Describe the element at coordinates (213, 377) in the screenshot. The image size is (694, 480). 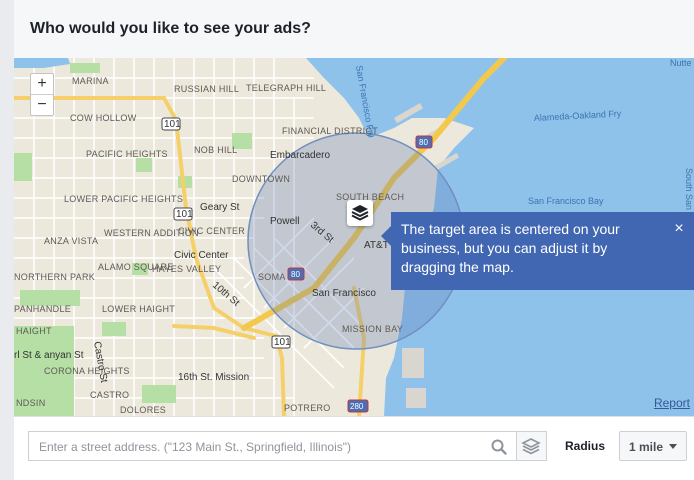
I see `map-label-16th-st-mission: 16th St. Mission` at that location.